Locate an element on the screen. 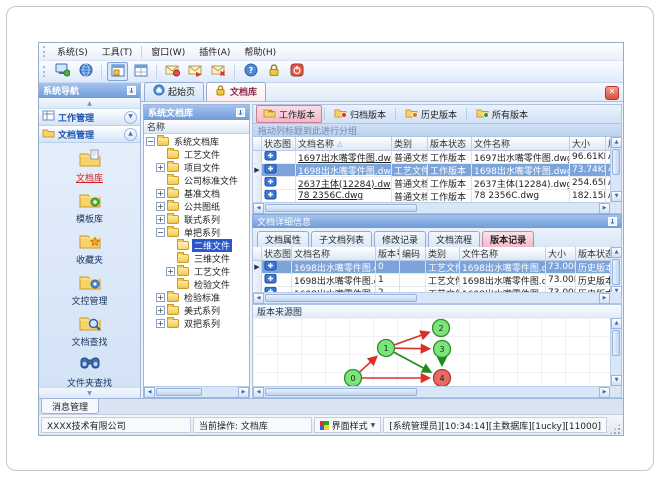 This screenshot has height=477, width=660. interface-style-dropdown: 界面样式 ▼ is located at coordinates (347, 425).